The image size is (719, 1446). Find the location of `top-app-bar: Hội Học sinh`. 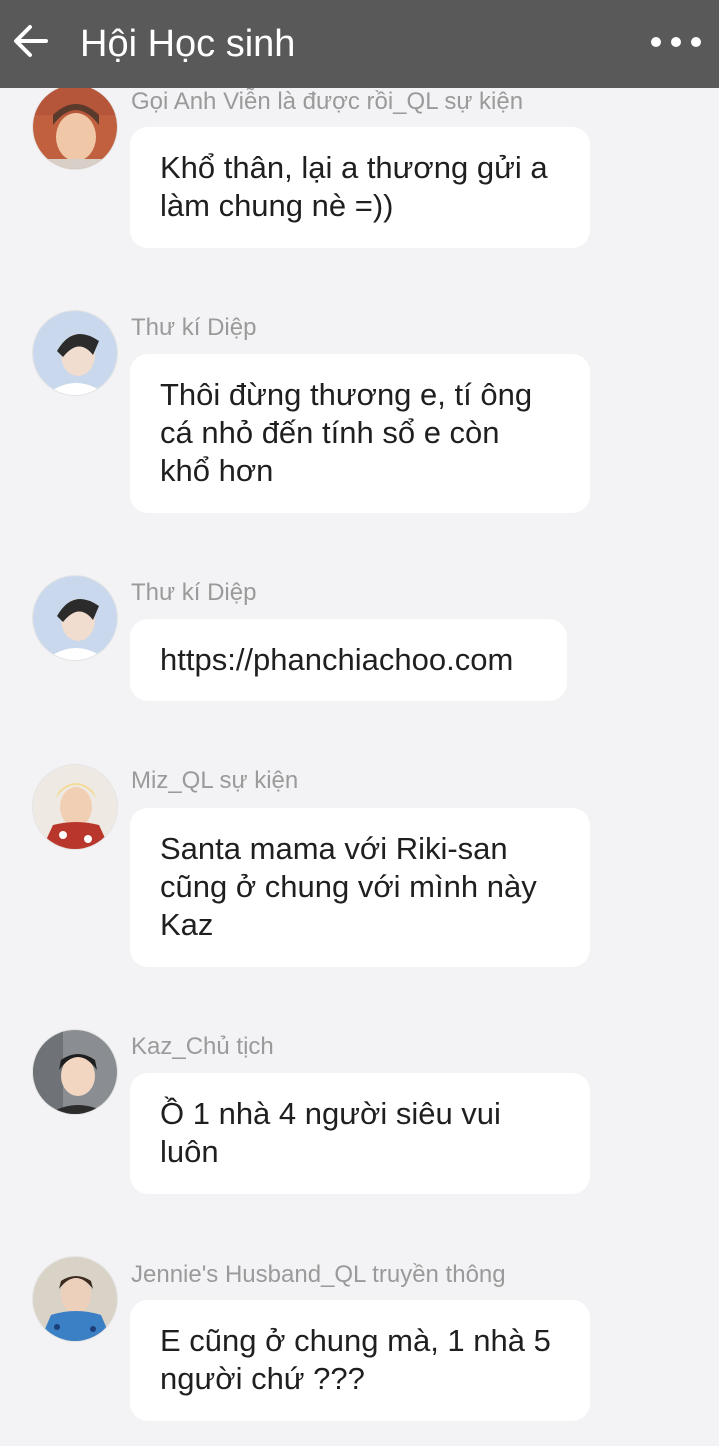

top-app-bar: Hội Học sinh is located at coordinates (359, 44).